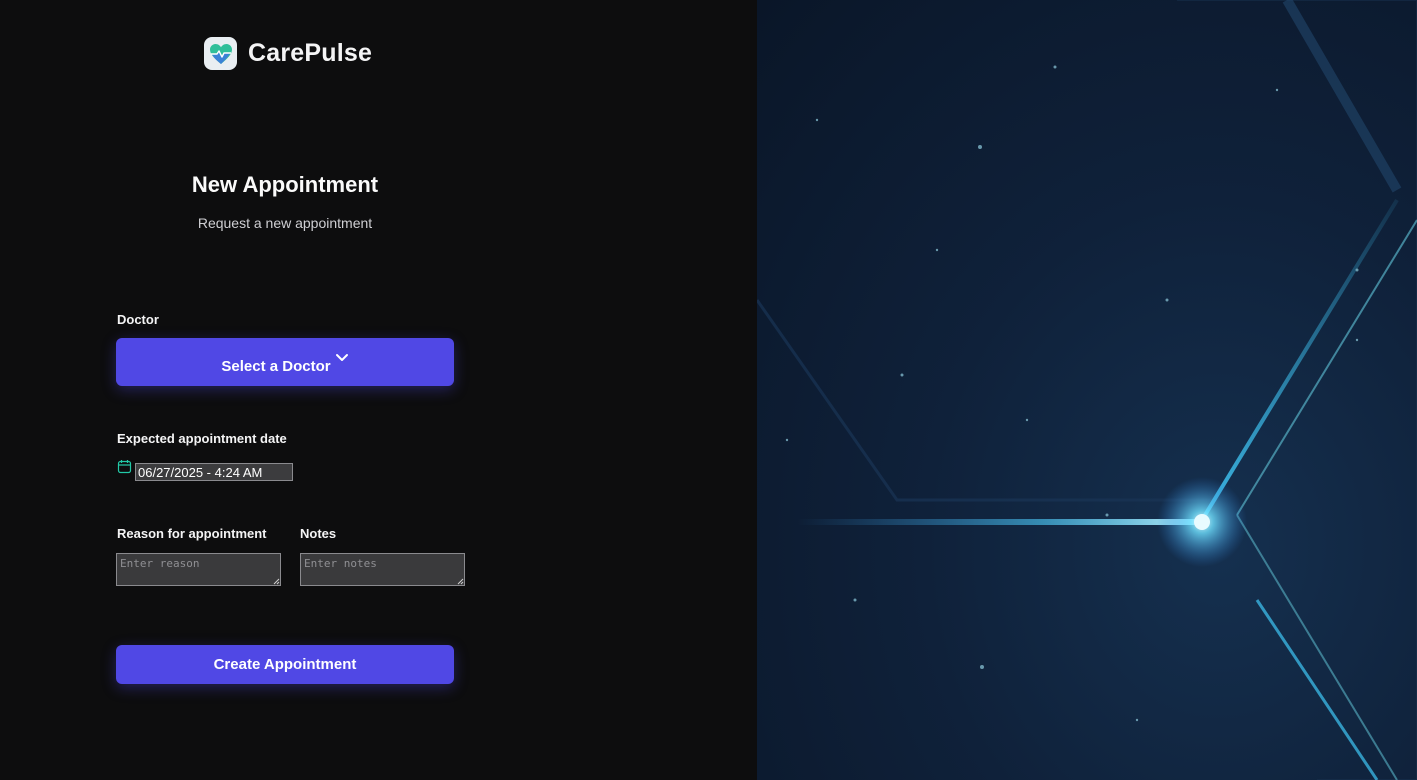 The image size is (1417, 780). Describe the element at coordinates (285, 664) in the screenshot. I see `create-appointment-button: Create Appointment` at that location.